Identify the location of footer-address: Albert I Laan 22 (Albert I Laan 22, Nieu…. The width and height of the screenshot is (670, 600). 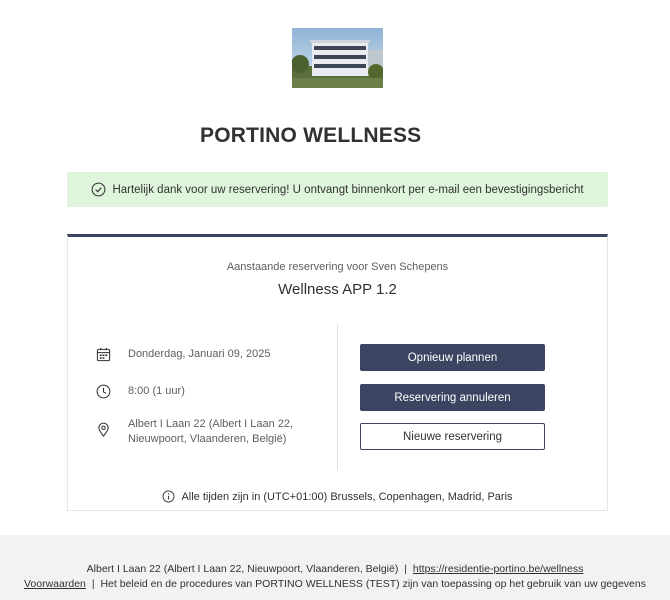
(242, 569).